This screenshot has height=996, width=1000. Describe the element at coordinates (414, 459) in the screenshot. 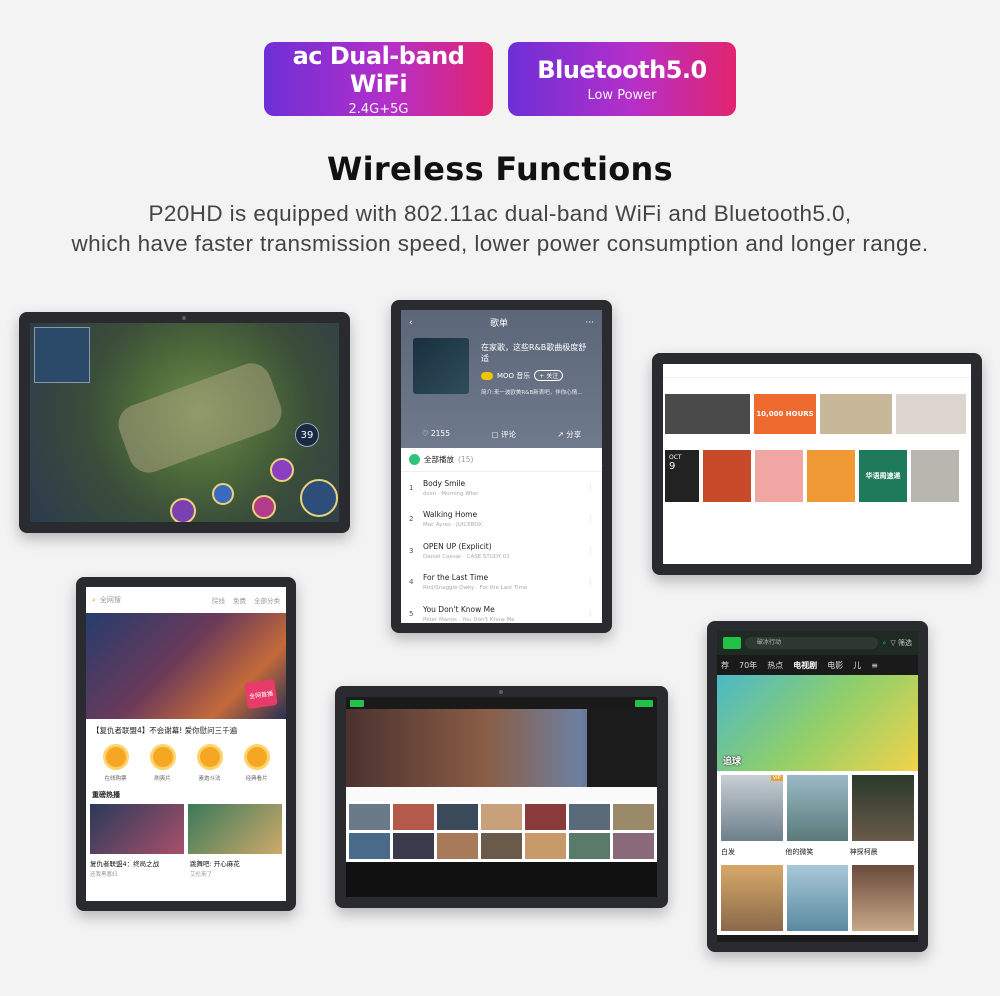

I see `play-all-icon` at that location.